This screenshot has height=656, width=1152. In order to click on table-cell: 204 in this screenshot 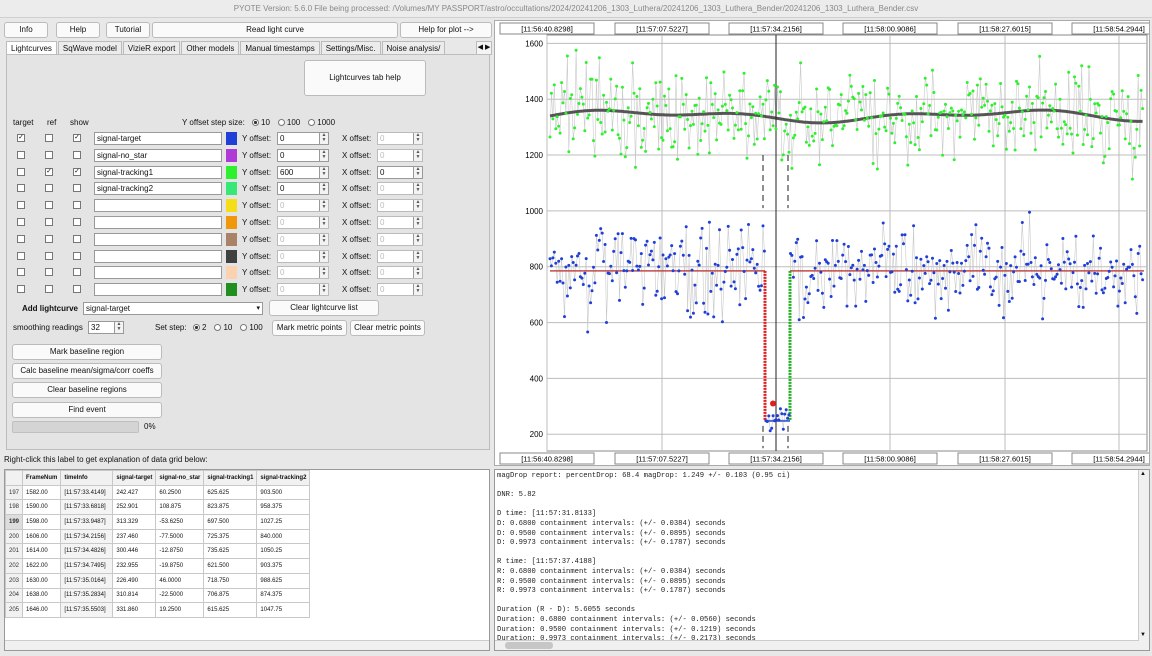, I will do `click(14, 595)`.